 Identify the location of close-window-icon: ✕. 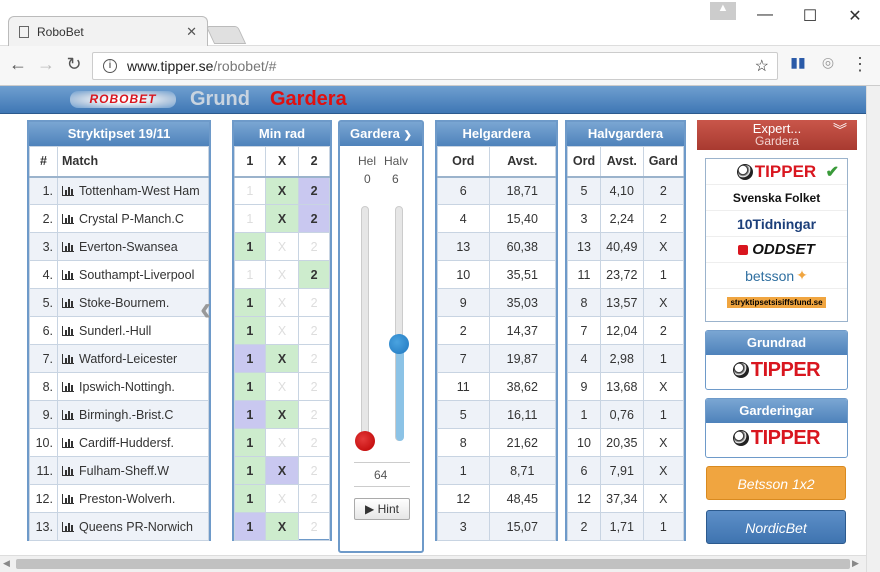
(855, 16).